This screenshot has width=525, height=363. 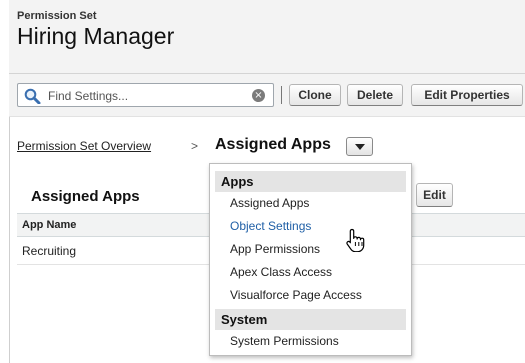 What do you see at coordinates (281, 95) in the screenshot?
I see `toolbar-divider` at bounding box center [281, 95].